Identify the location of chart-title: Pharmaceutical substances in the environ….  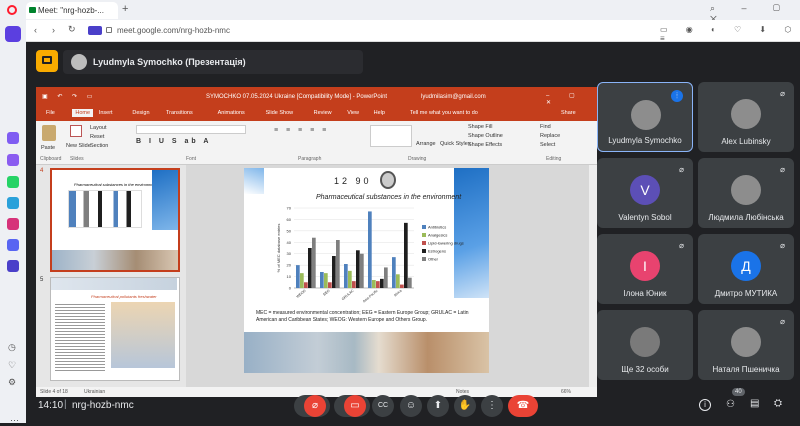
(389, 197).